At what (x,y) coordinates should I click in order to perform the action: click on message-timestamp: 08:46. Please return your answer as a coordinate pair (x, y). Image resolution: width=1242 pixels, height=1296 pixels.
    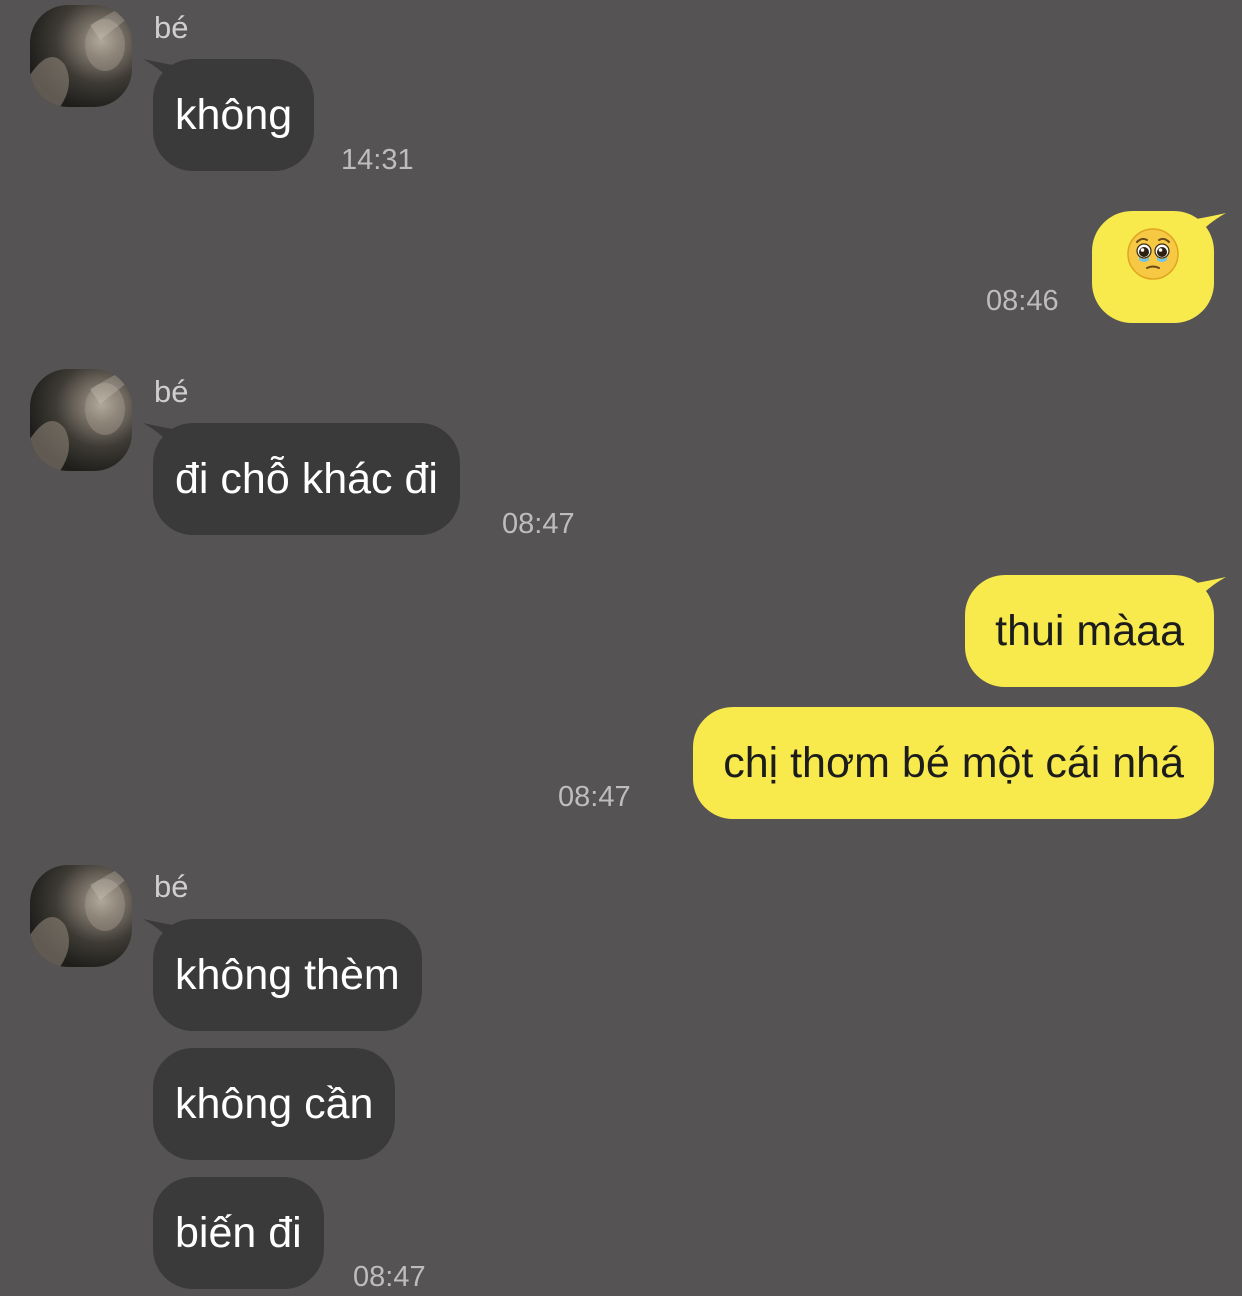
    Looking at the image, I should click on (1022, 301).